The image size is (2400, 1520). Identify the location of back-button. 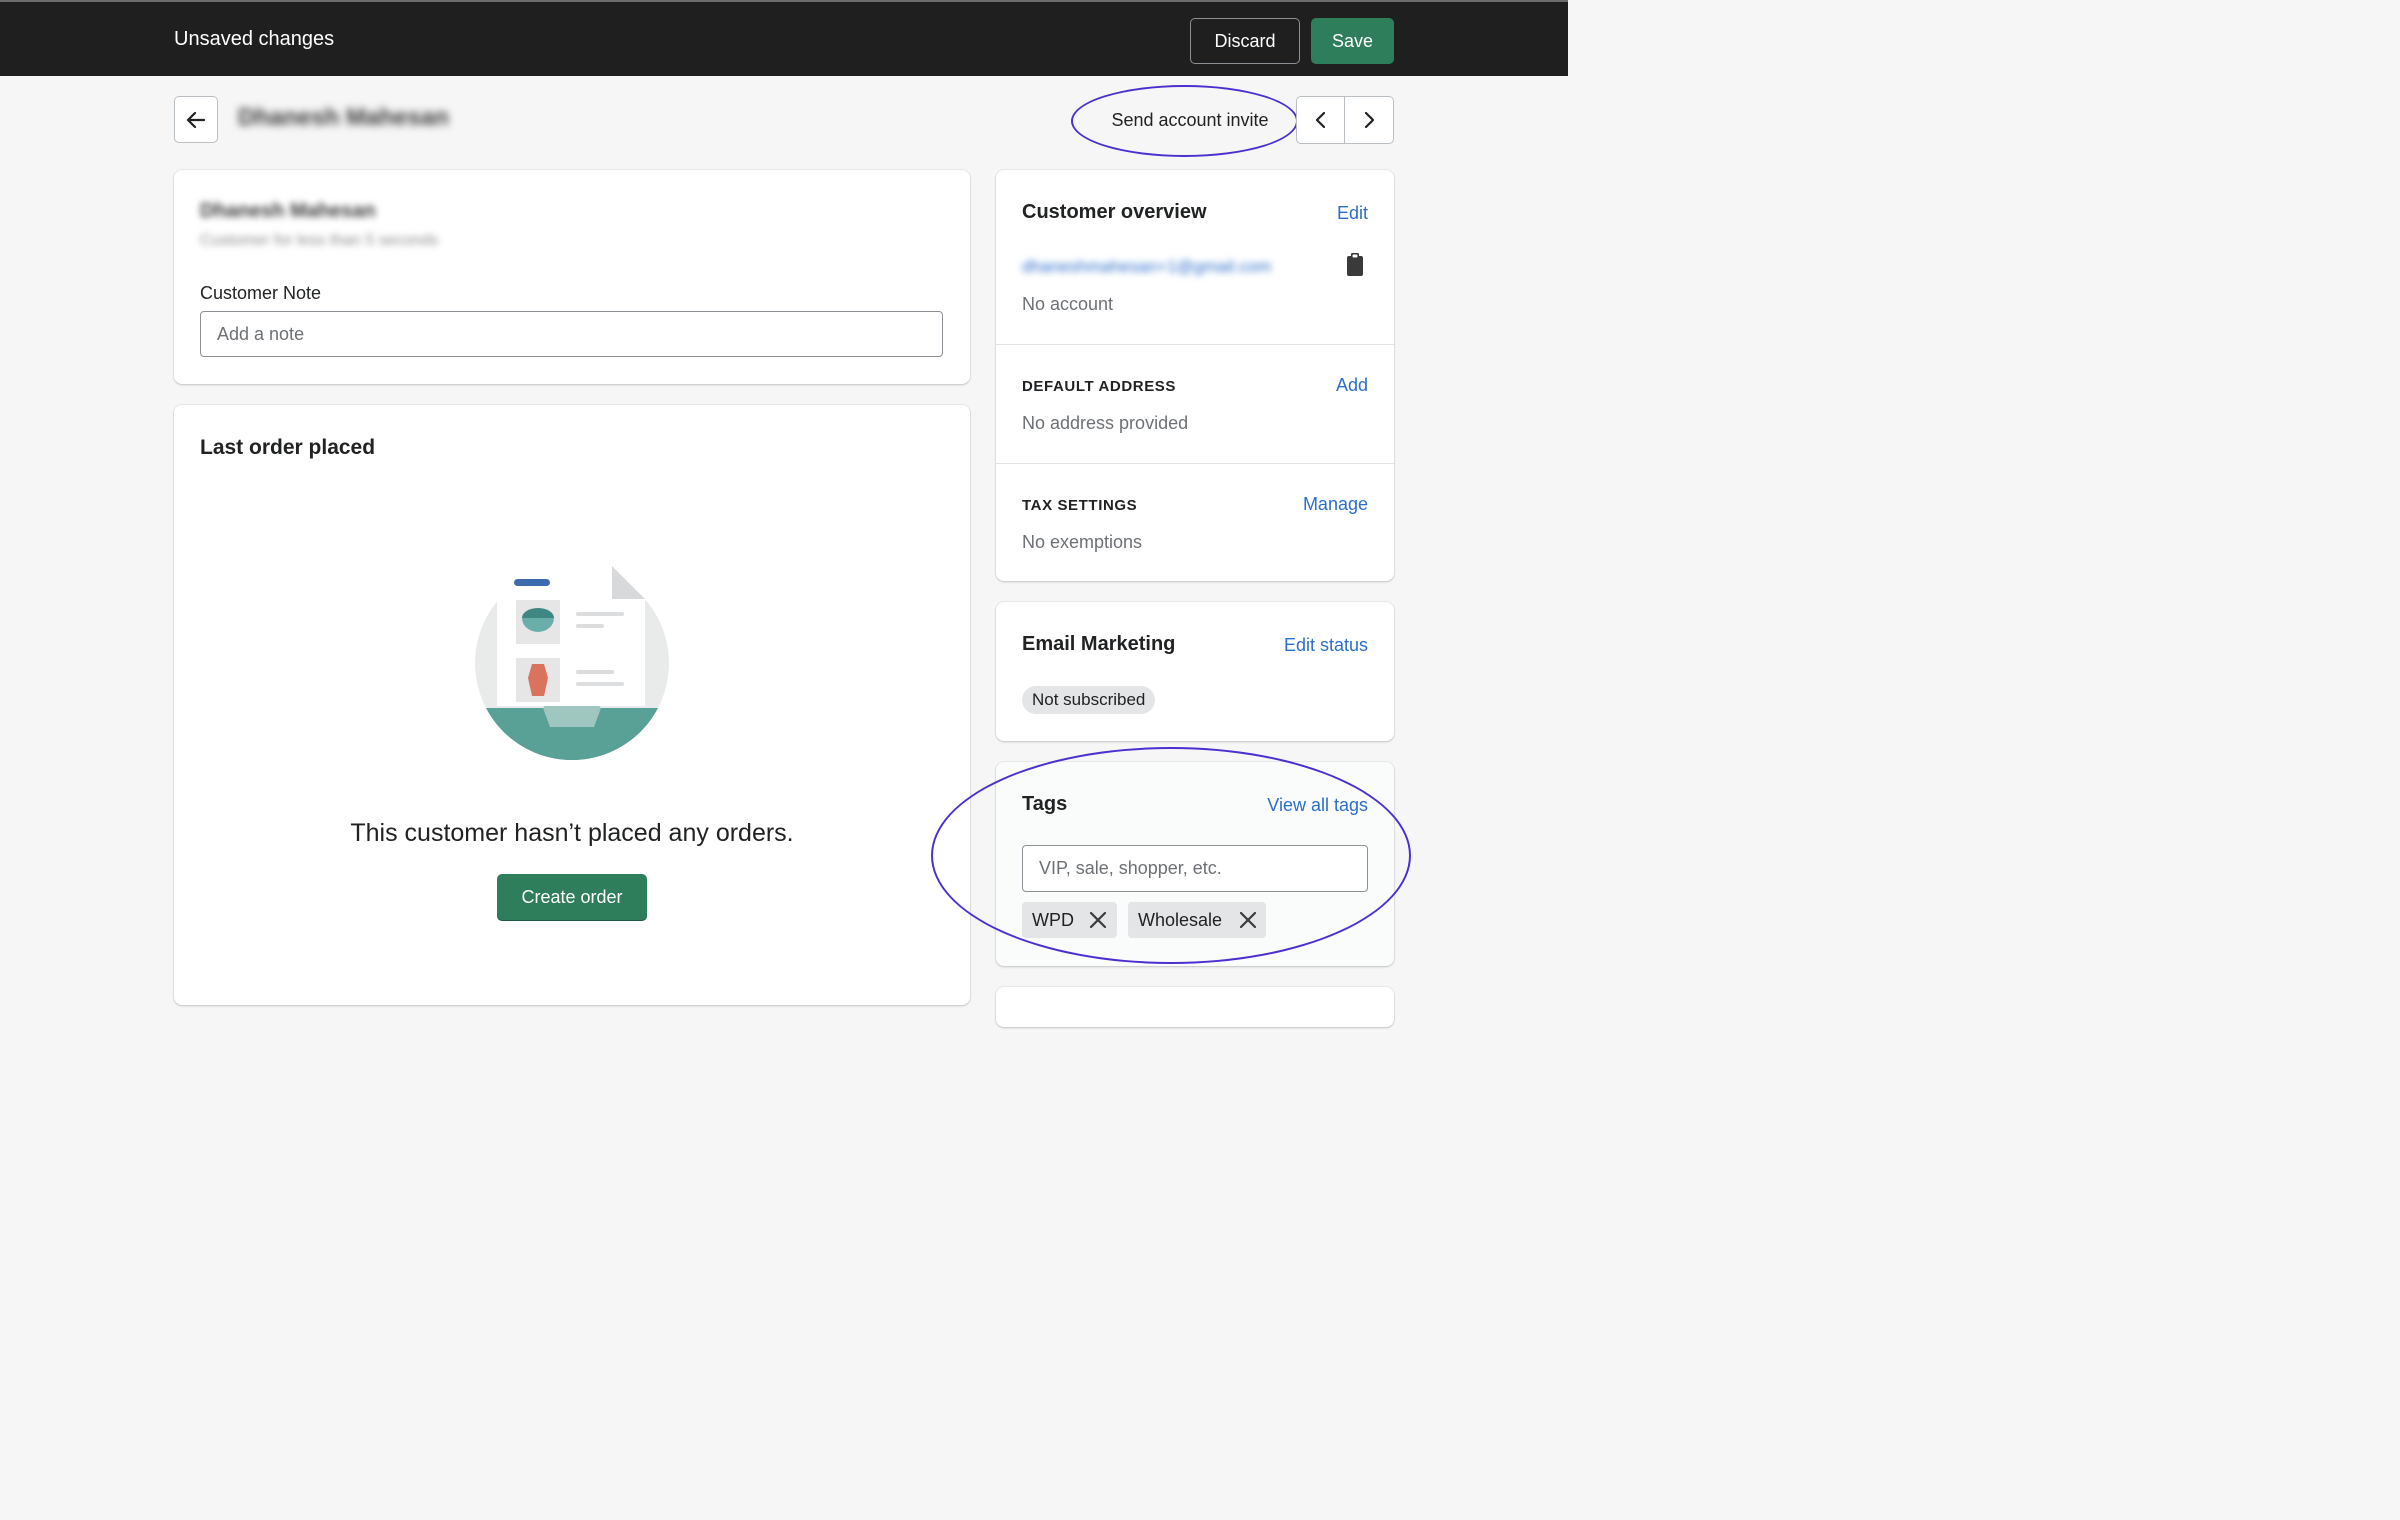
(196, 119).